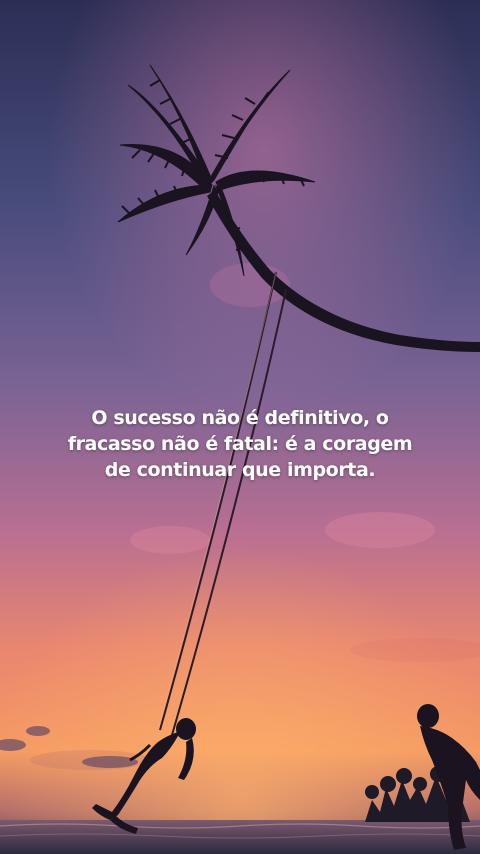 This screenshot has width=480, height=854. I want to click on sea, so click(240, 837).